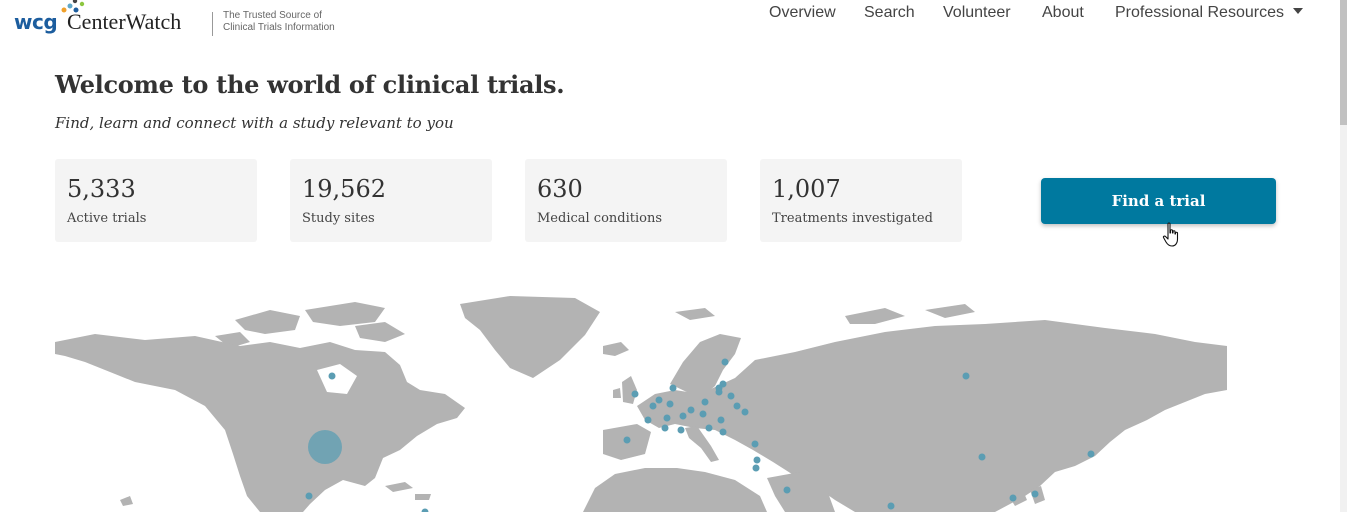 The height and width of the screenshot is (512, 1347). I want to click on nav-item-professional-resources-label: Professional Resources, so click(1199, 12).